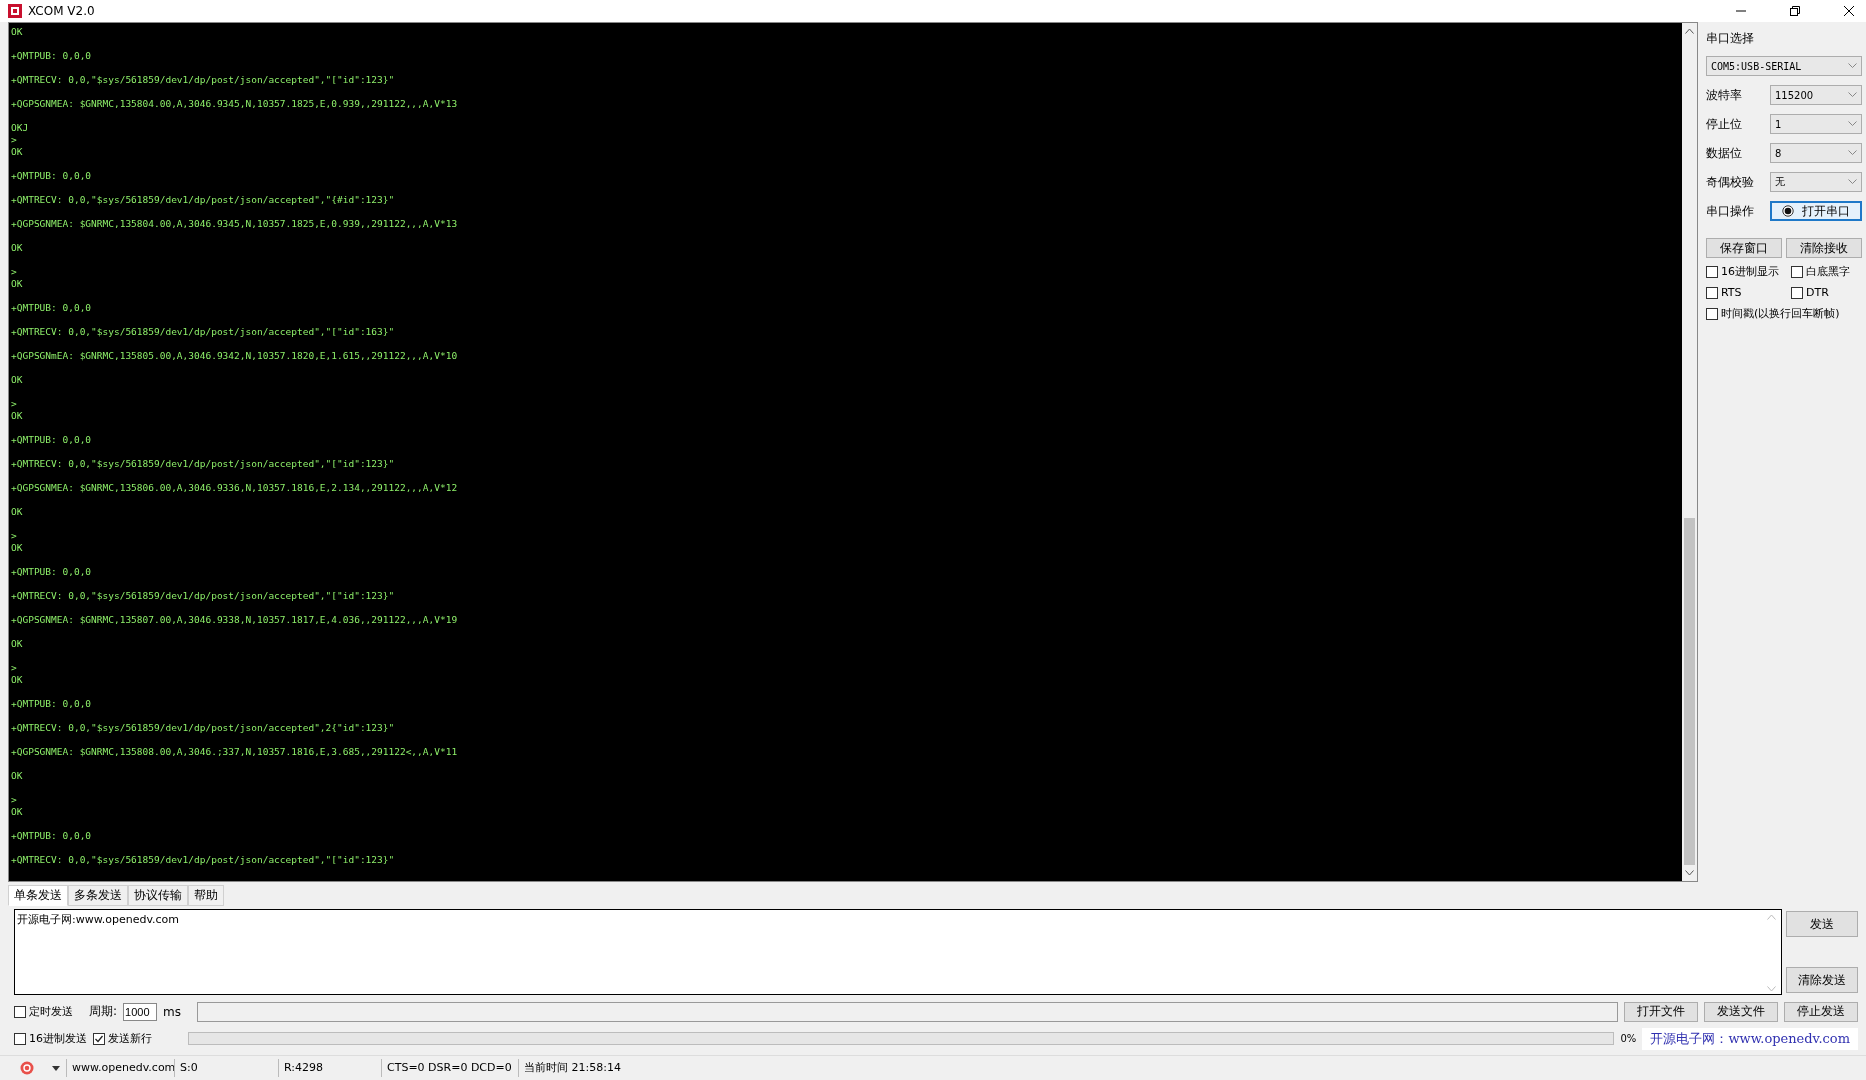  Describe the element at coordinates (1628, 1038) in the screenshot. I see `progress-reading: 0%` at that location.